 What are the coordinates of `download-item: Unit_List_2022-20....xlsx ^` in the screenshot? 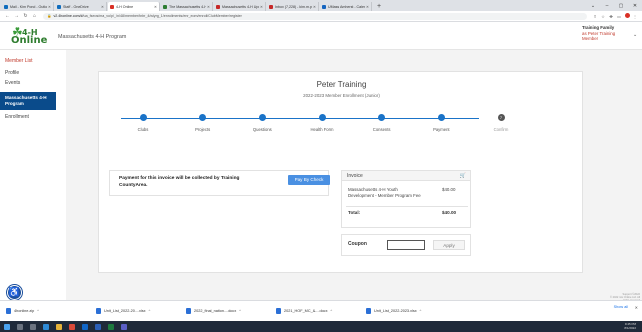 It's located at (140, 311).